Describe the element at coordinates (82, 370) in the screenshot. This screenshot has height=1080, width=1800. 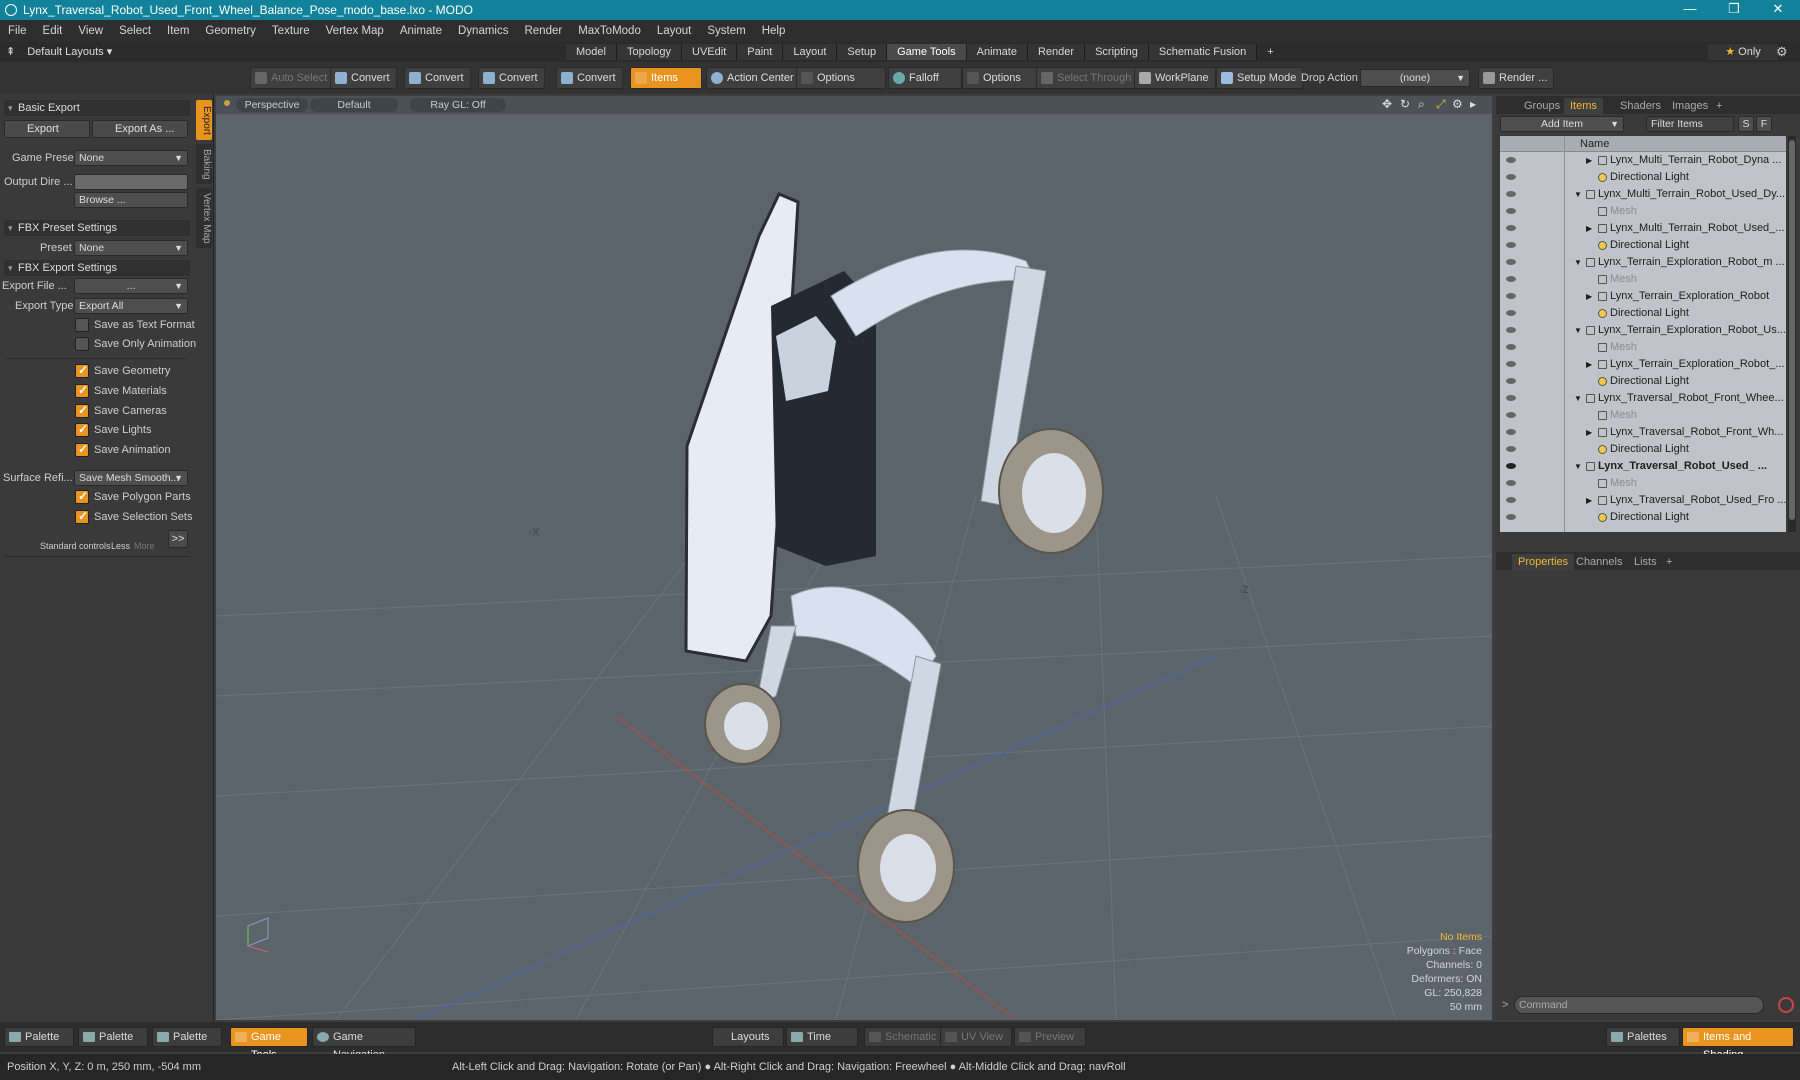
I see `save-geometry-checkbox` at that location.